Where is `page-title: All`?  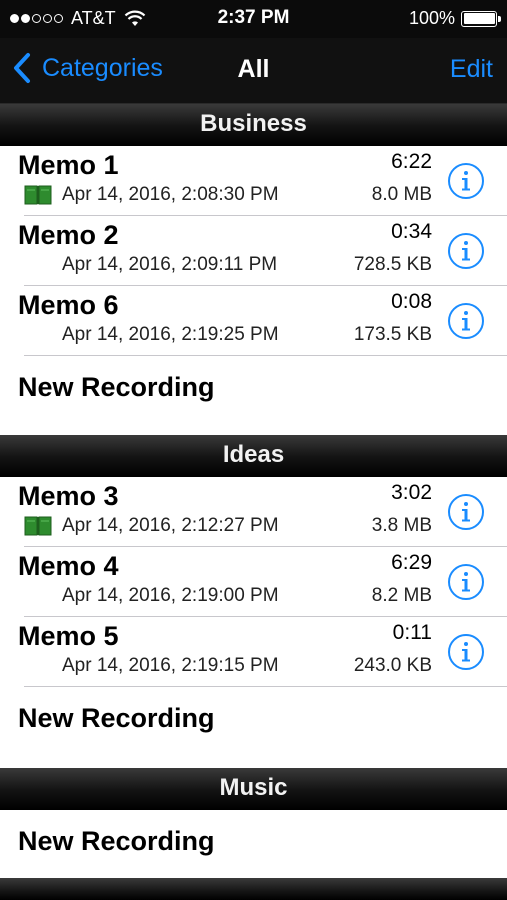
page-title: All is located at coordinates (253, 69).